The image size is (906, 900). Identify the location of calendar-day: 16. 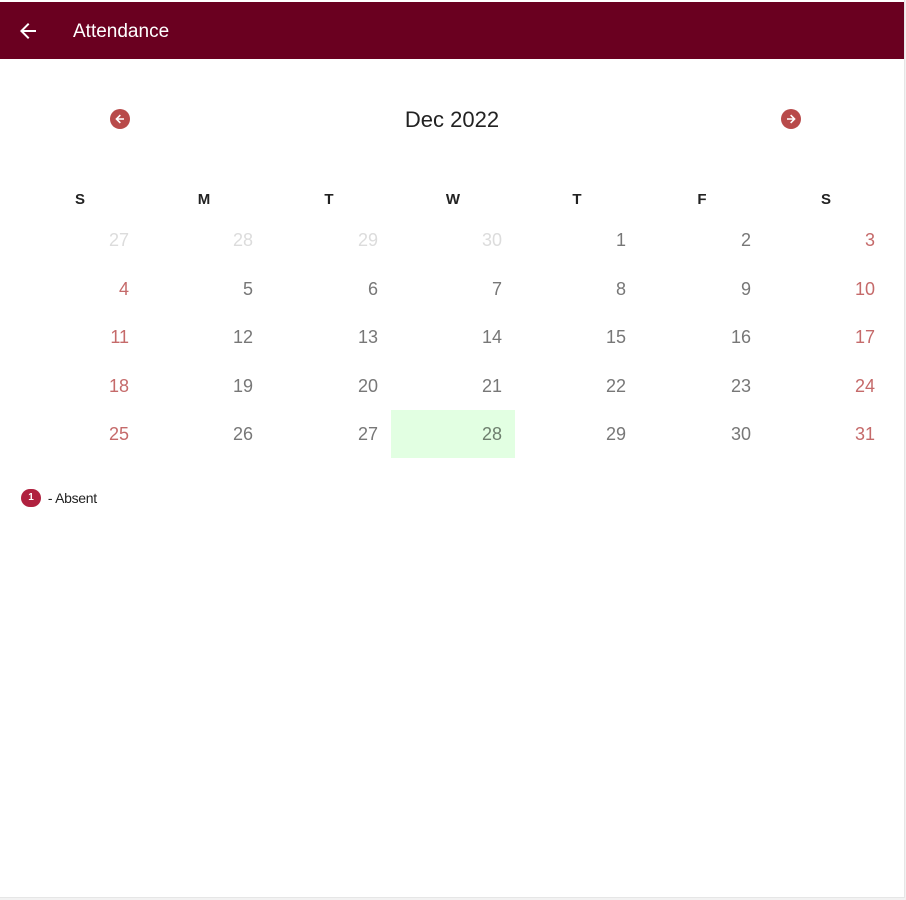
(702, 337).